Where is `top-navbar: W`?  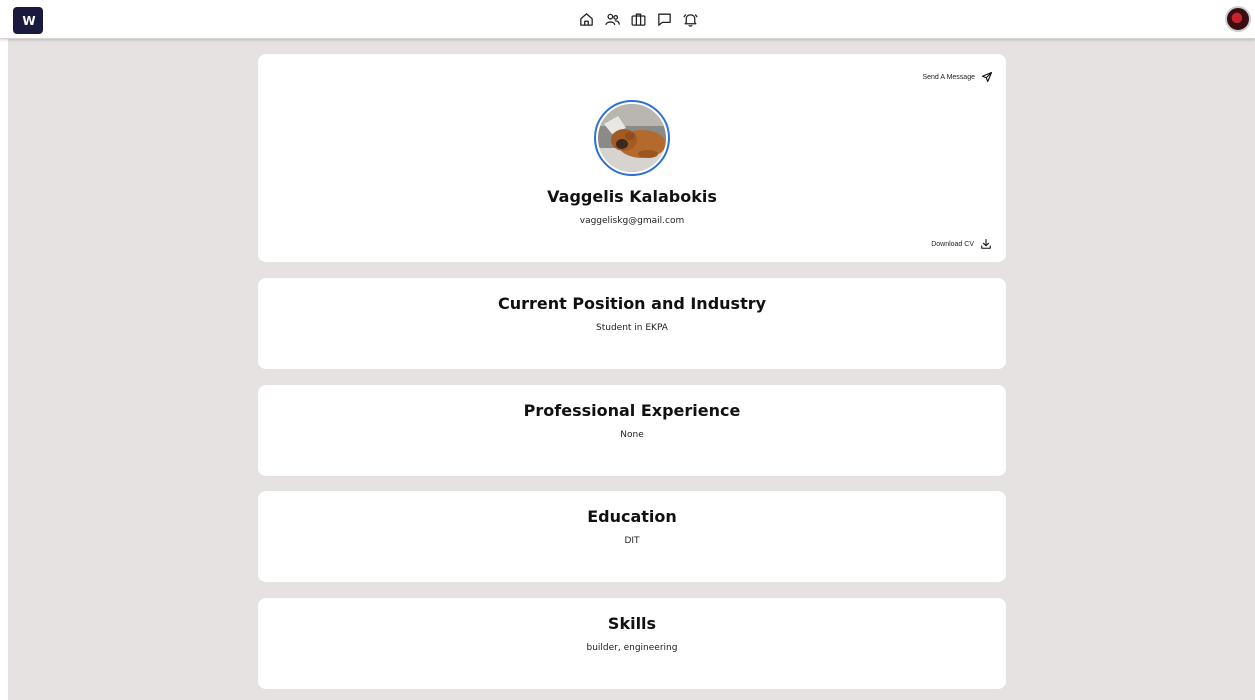
top-navbar: W is located at coordinates (627, 19).